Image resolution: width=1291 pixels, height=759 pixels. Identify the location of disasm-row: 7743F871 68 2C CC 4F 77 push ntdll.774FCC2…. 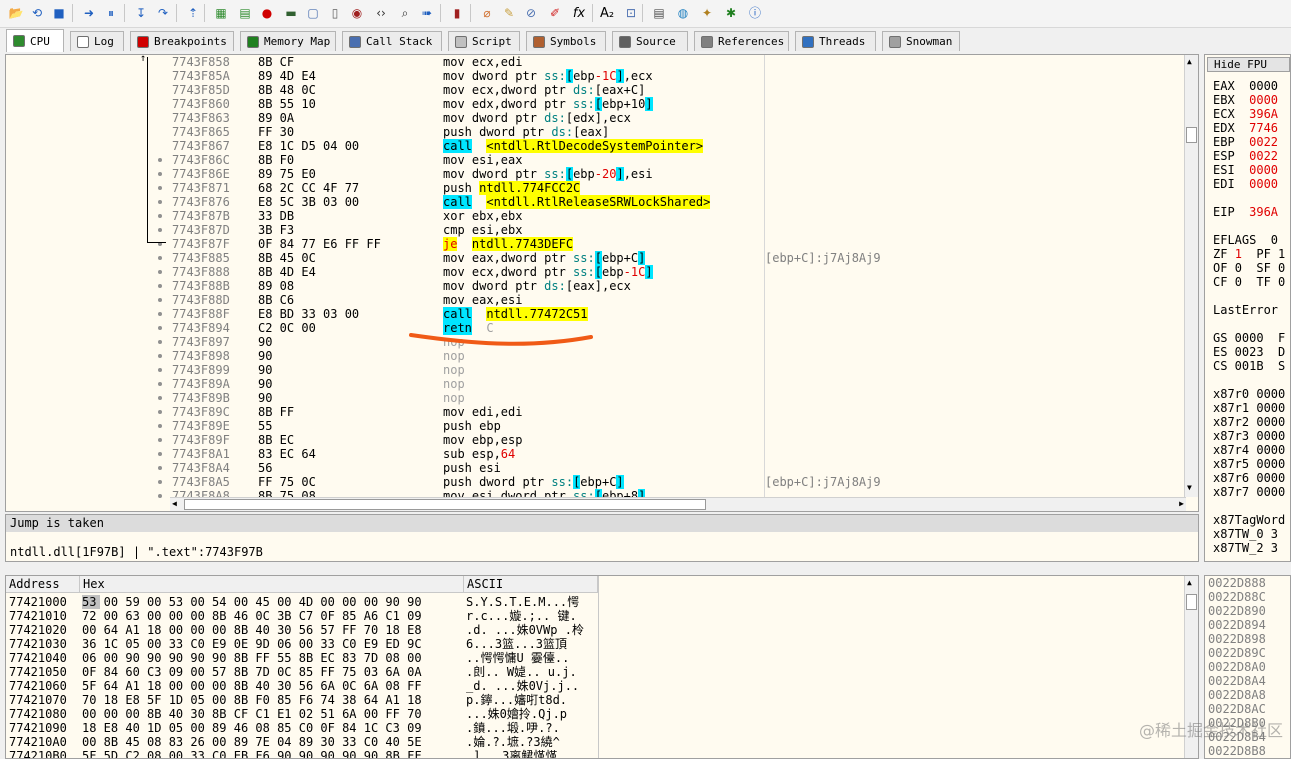
(596, 188).